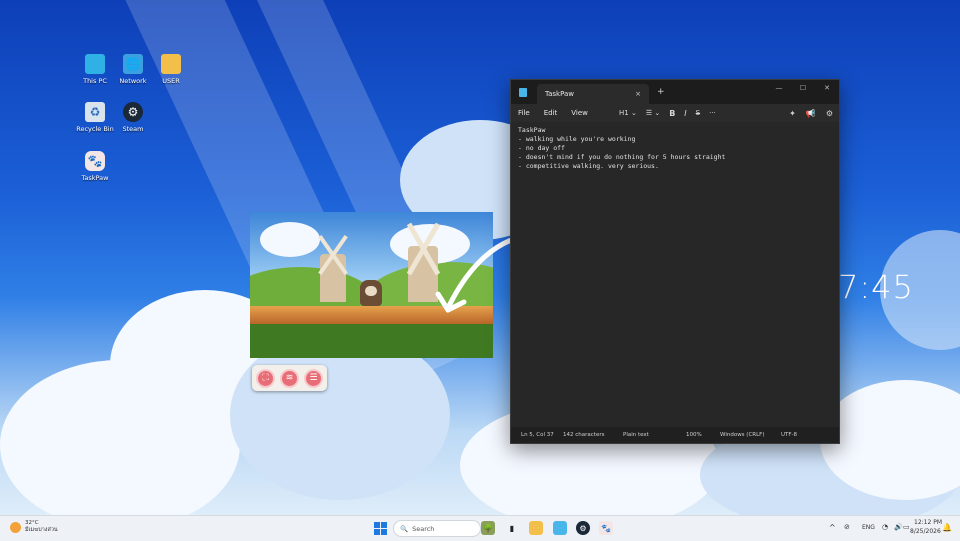 This screenshot has width=960, height=541. What do you see at coordinates (371, 293) in the screenshot?
I see `cat-character` at bounding box center [371, 293].